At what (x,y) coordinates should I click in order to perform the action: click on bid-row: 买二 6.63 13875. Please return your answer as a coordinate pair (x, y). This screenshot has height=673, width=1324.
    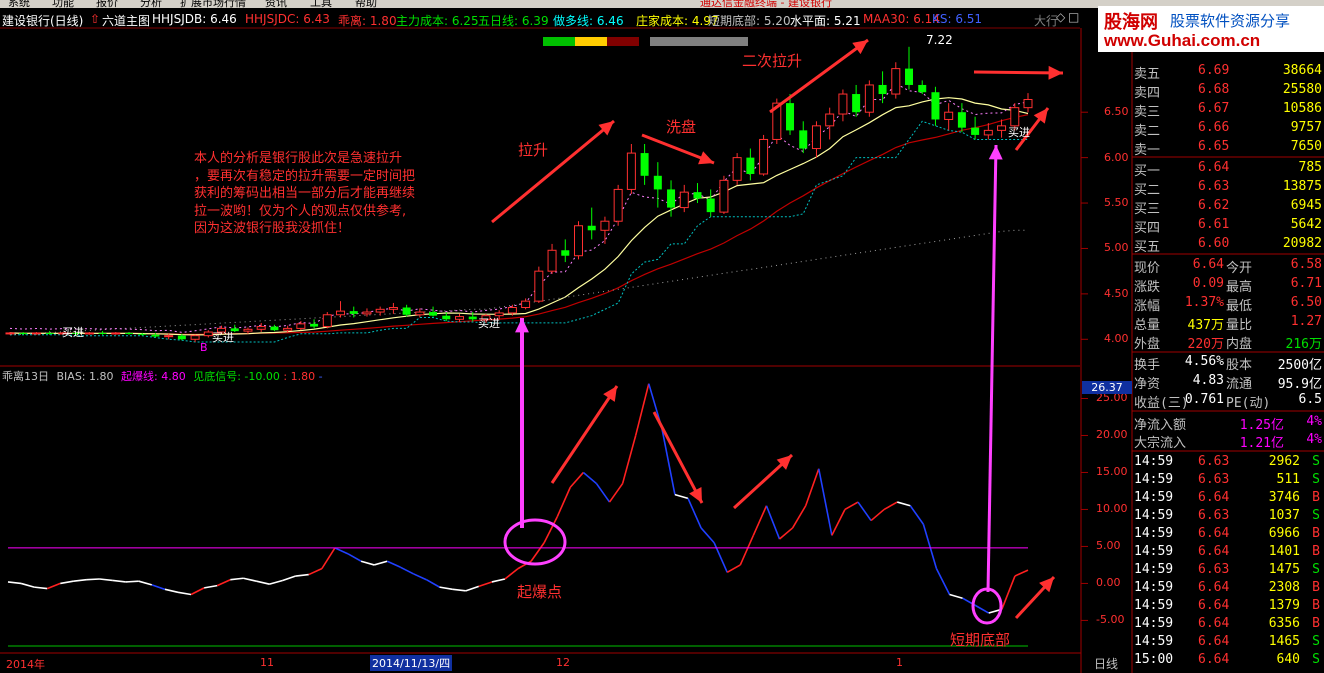
    Looking at the image, I should click on (1229, 188).